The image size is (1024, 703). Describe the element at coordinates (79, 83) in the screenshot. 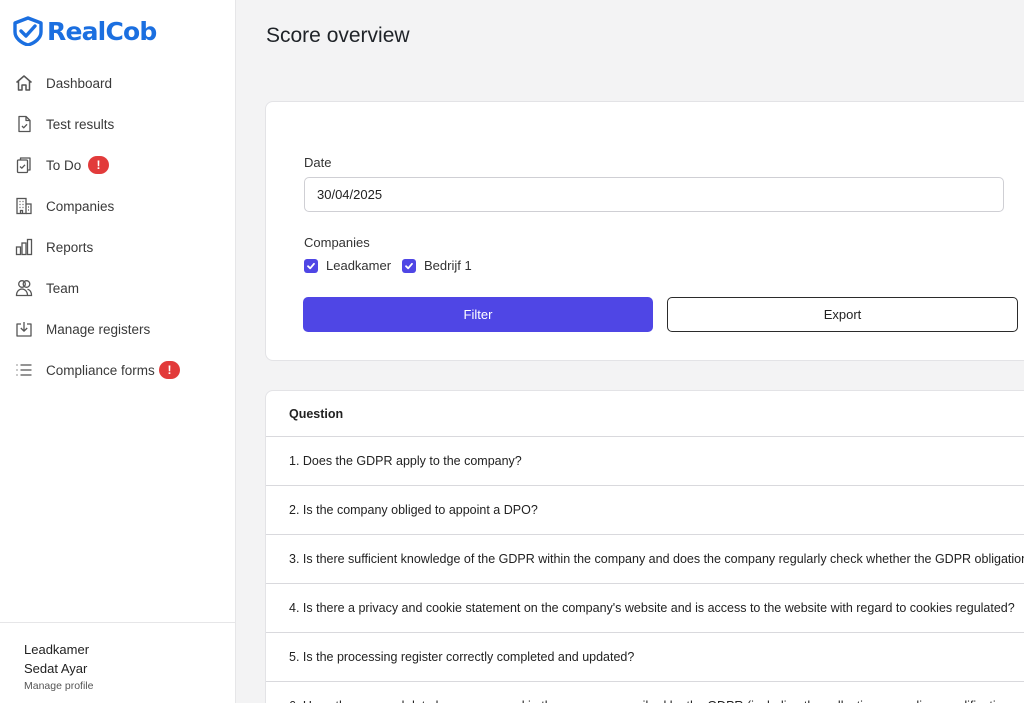

I see `sidebar-item-label: Dashboard` at that location.